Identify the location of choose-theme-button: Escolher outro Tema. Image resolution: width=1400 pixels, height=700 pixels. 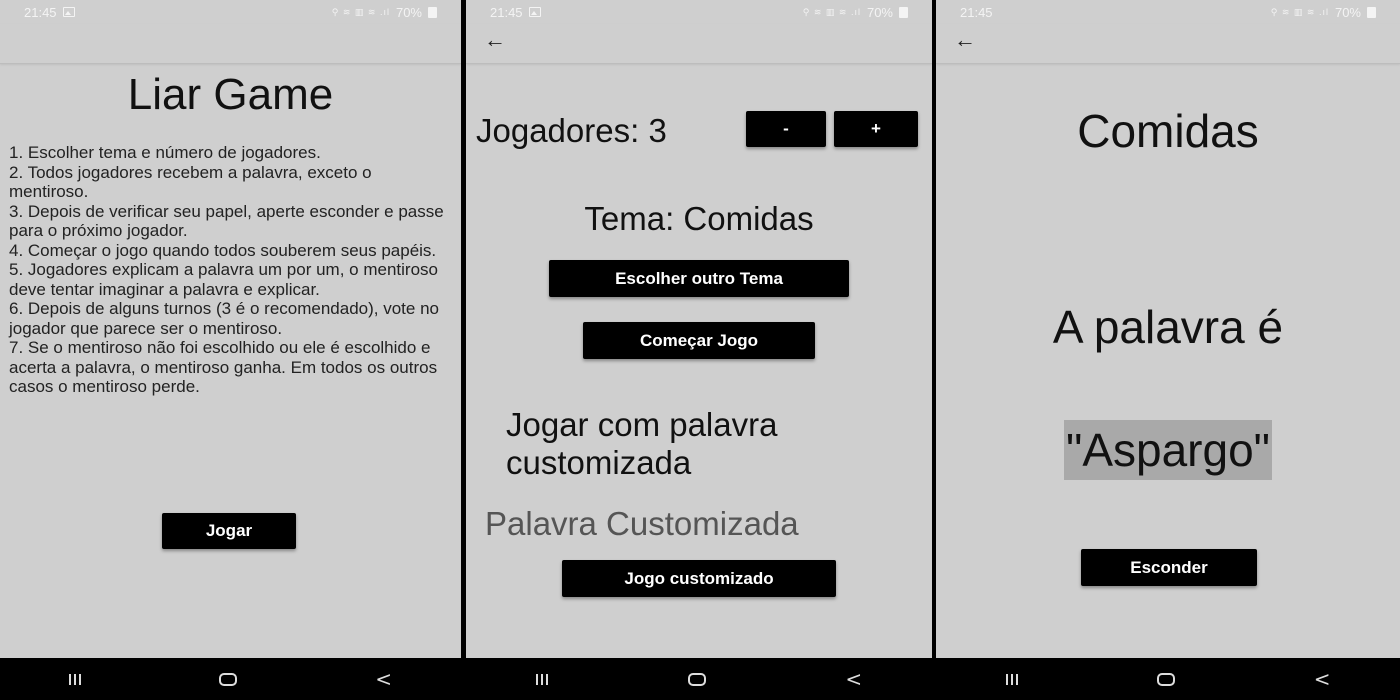
(699, 278).